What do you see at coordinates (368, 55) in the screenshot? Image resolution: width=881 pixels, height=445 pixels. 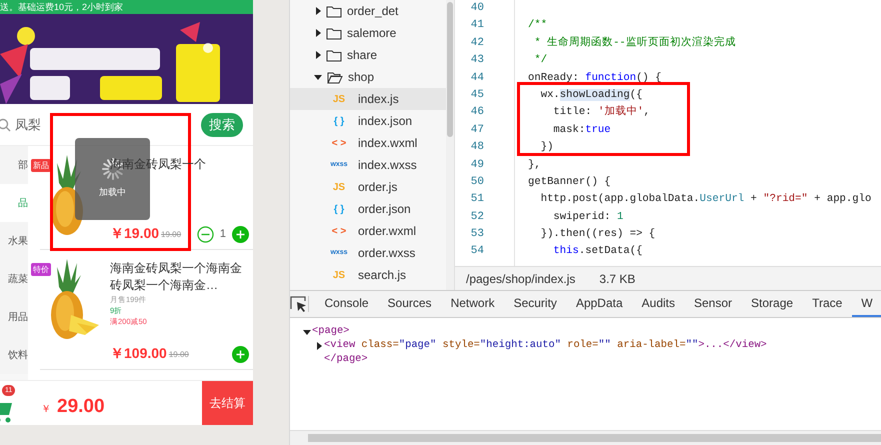 I see `folder-item: share` at bounding box center [368, 55].